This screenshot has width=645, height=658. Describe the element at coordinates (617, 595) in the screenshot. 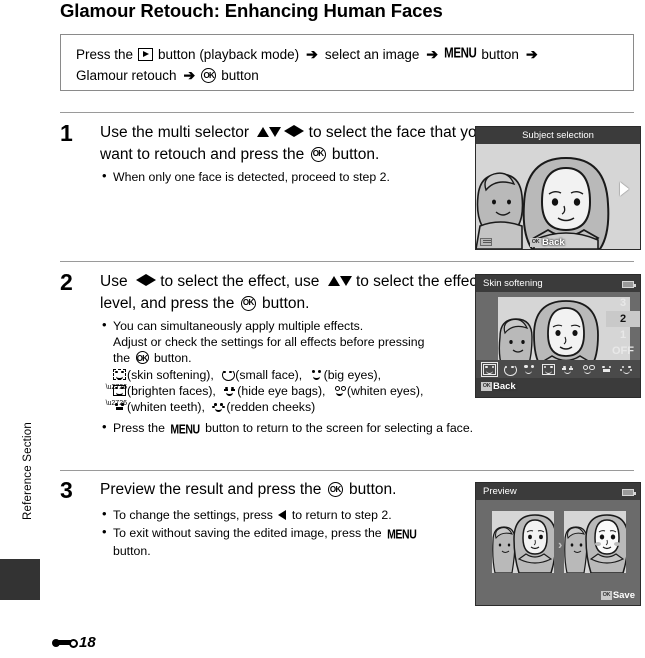

I see `save-control: Save` at that location.